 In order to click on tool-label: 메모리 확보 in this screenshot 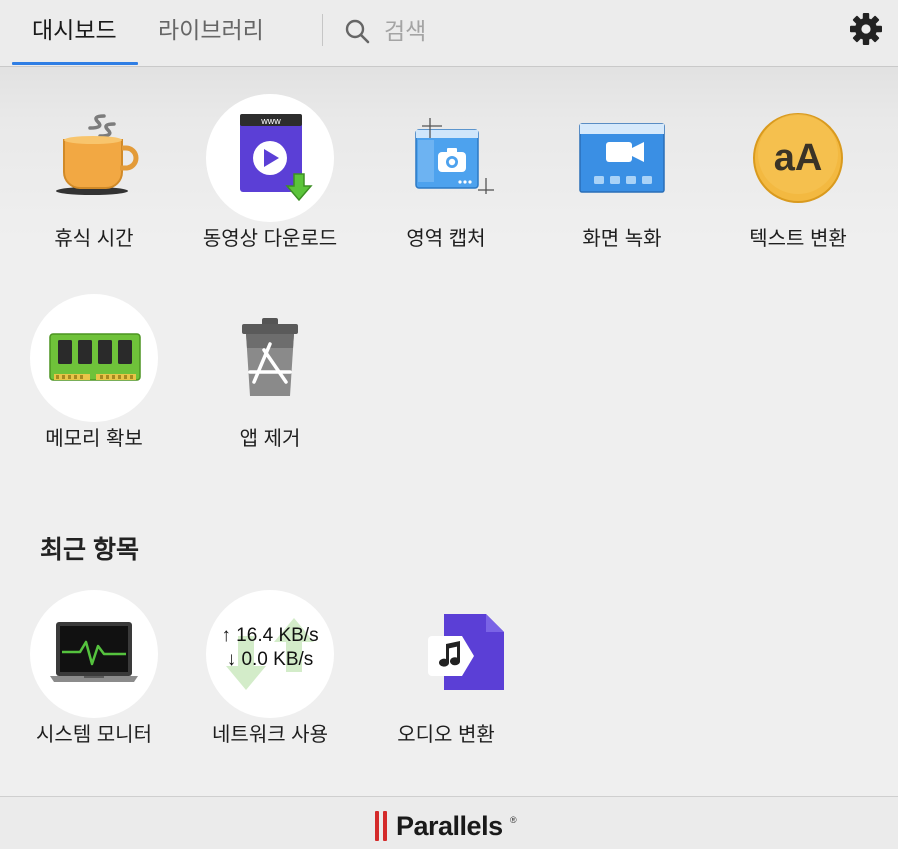, I will do `click(94, 439)`.